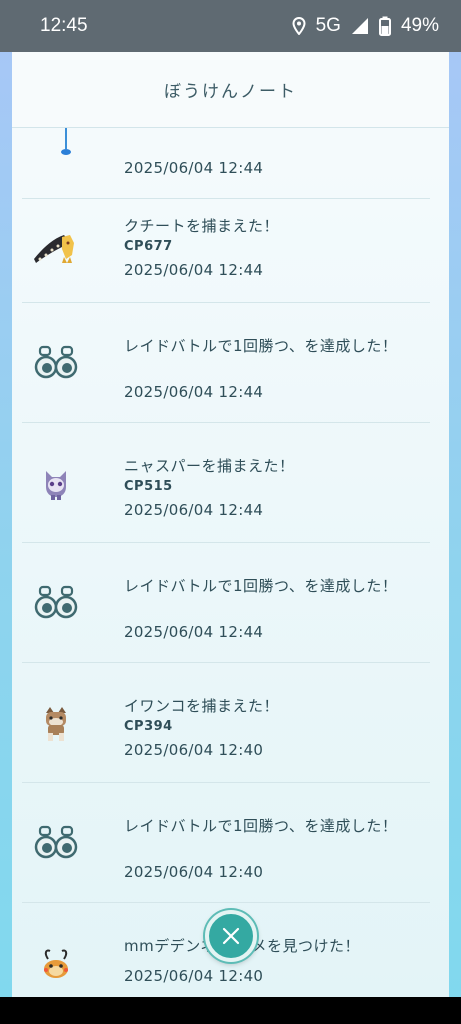  I want to click on entry-title: イワンコを捕まえた！, so click(202, 706).